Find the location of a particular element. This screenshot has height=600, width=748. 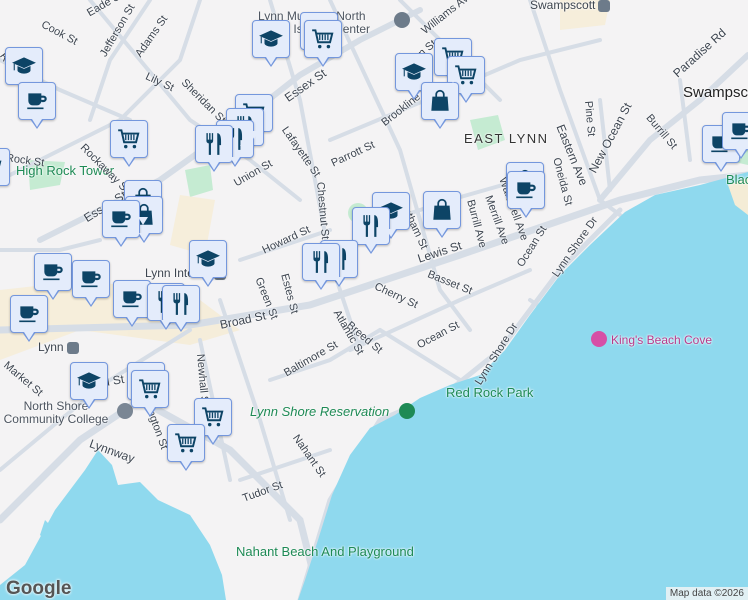

label-lynn-shore-reservation: Lynn Shore Reservation is located at coordinates (319, 412).